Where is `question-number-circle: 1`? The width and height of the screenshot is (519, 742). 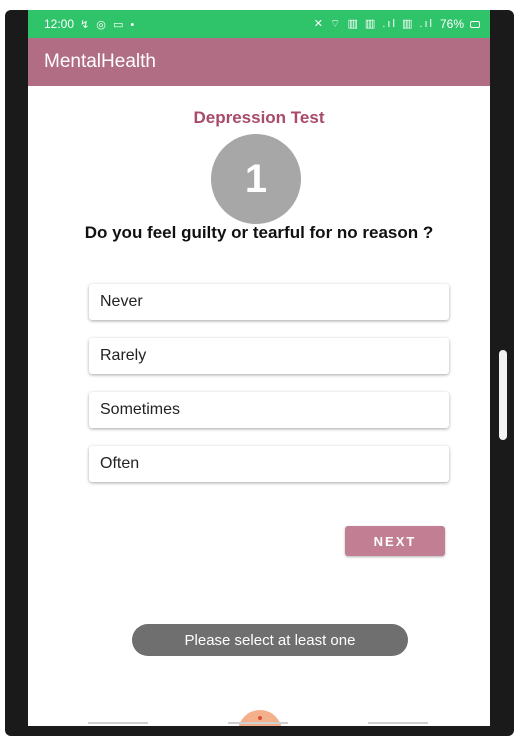 question-number-circle: 1 is located at coordinates (256, 179).